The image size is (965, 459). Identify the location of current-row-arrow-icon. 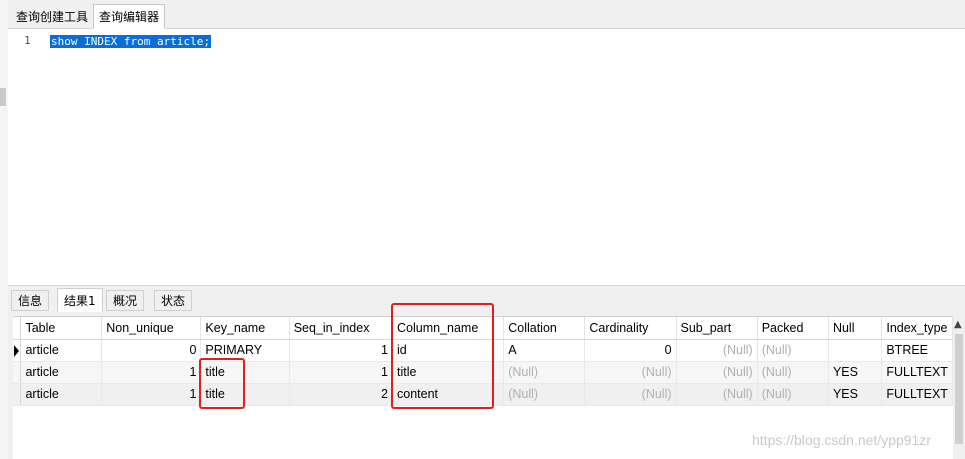
(16, 350).